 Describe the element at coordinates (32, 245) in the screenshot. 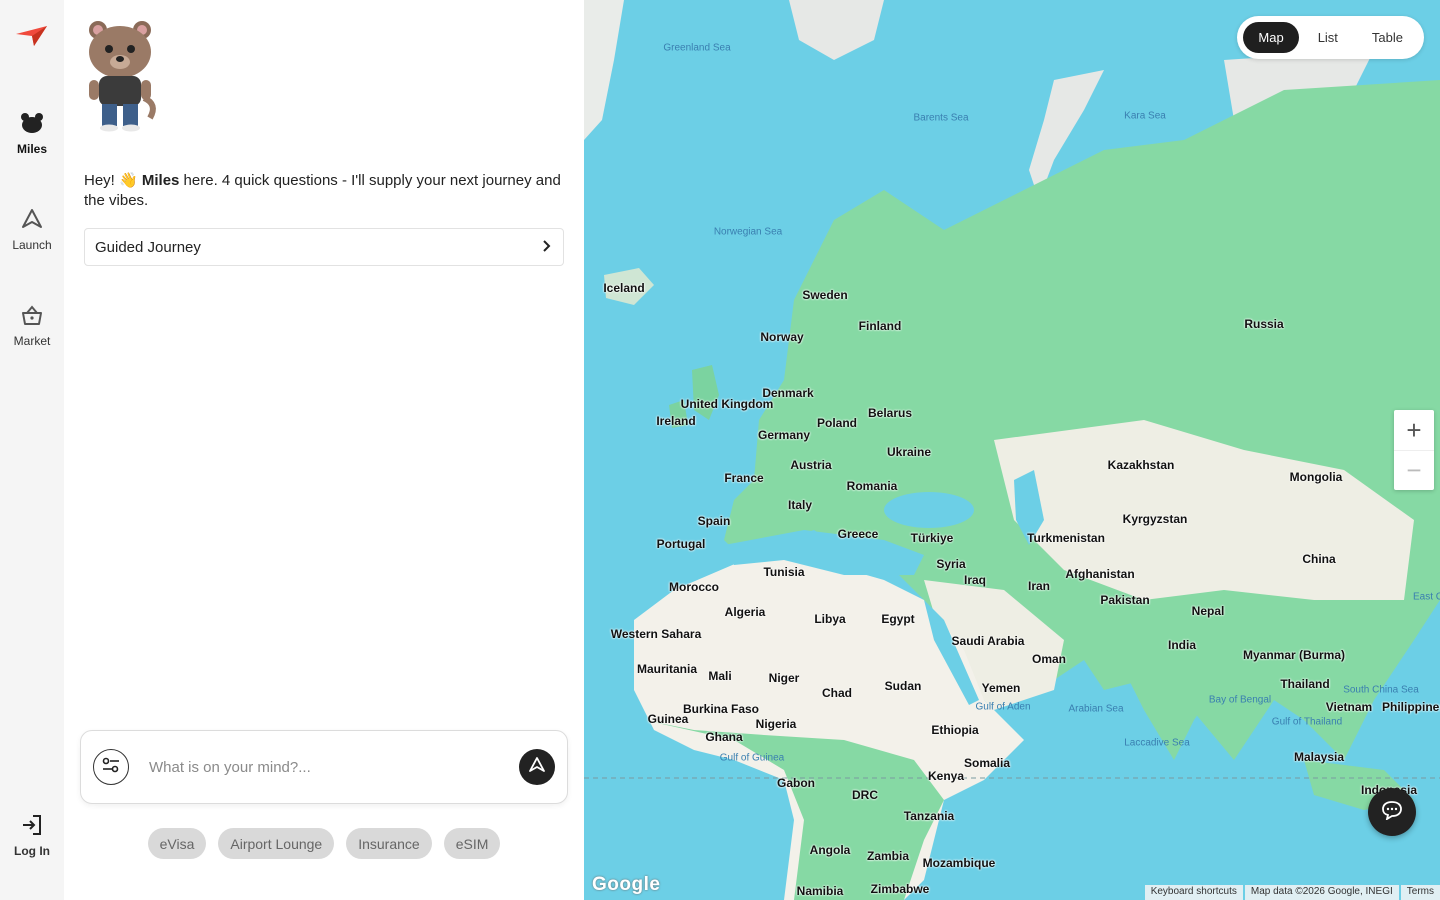

I see `rail-item-label: Launch` at that location.